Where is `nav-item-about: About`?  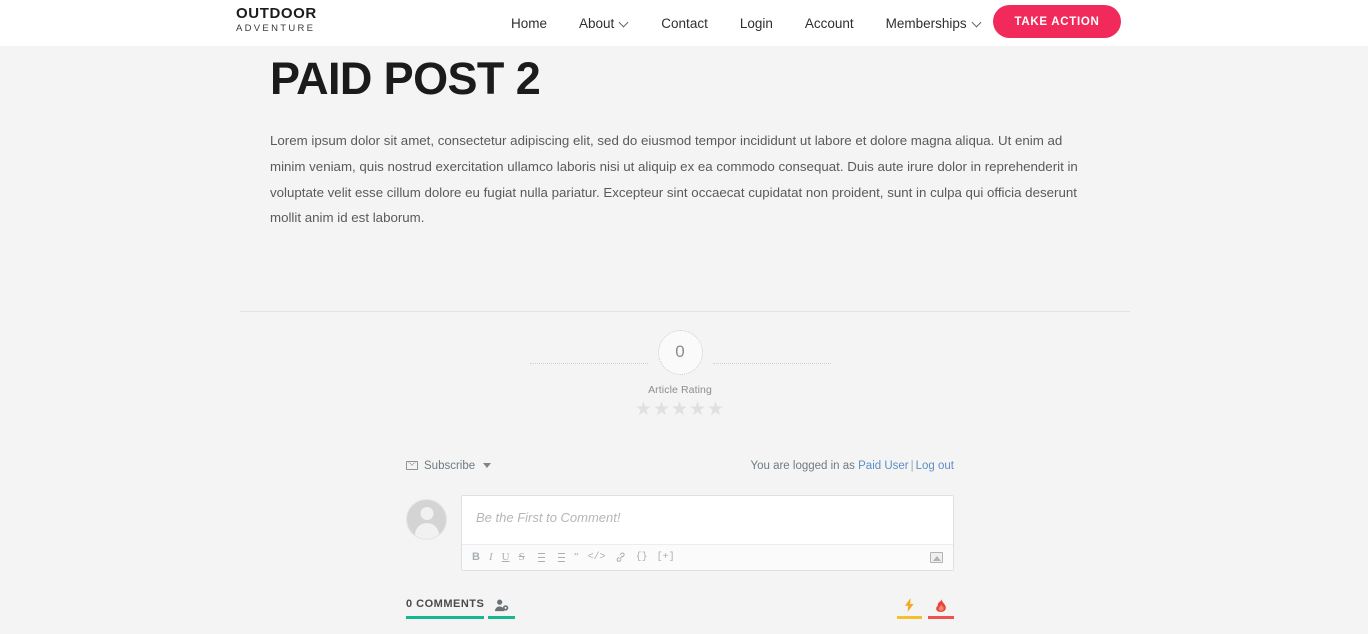
nav-item-about: About is located at coordinates (604, 23).